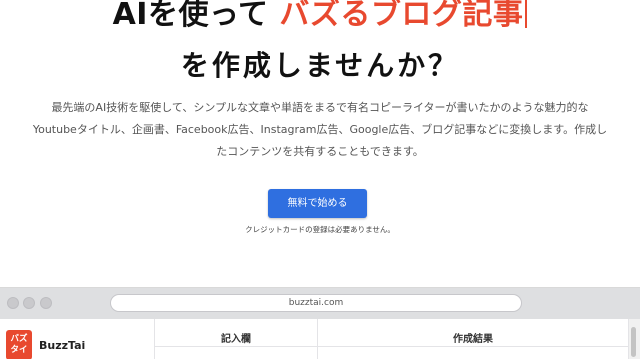 Image resolution: width=640 pixels, height=359 pixels. Describe the element at coordinates (633, 342) in the screenshot. I see `scrollbar-thumb` at that location.